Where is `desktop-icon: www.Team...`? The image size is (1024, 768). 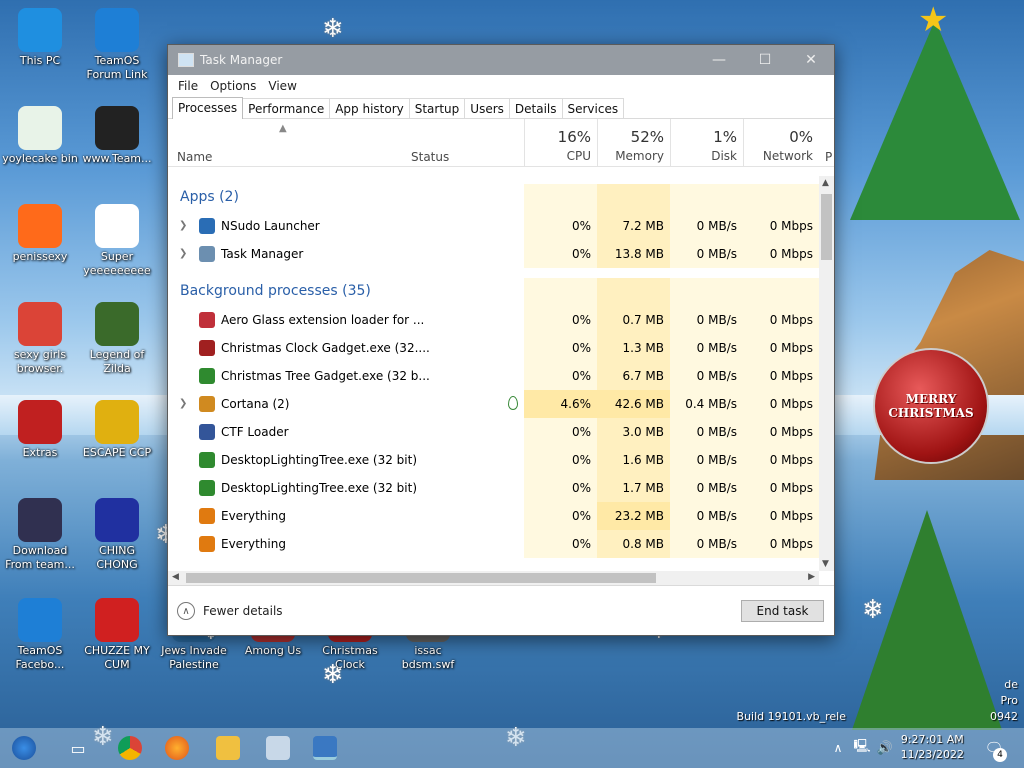
desktop-icon: www.Team... is located at coordinates (117, 136).